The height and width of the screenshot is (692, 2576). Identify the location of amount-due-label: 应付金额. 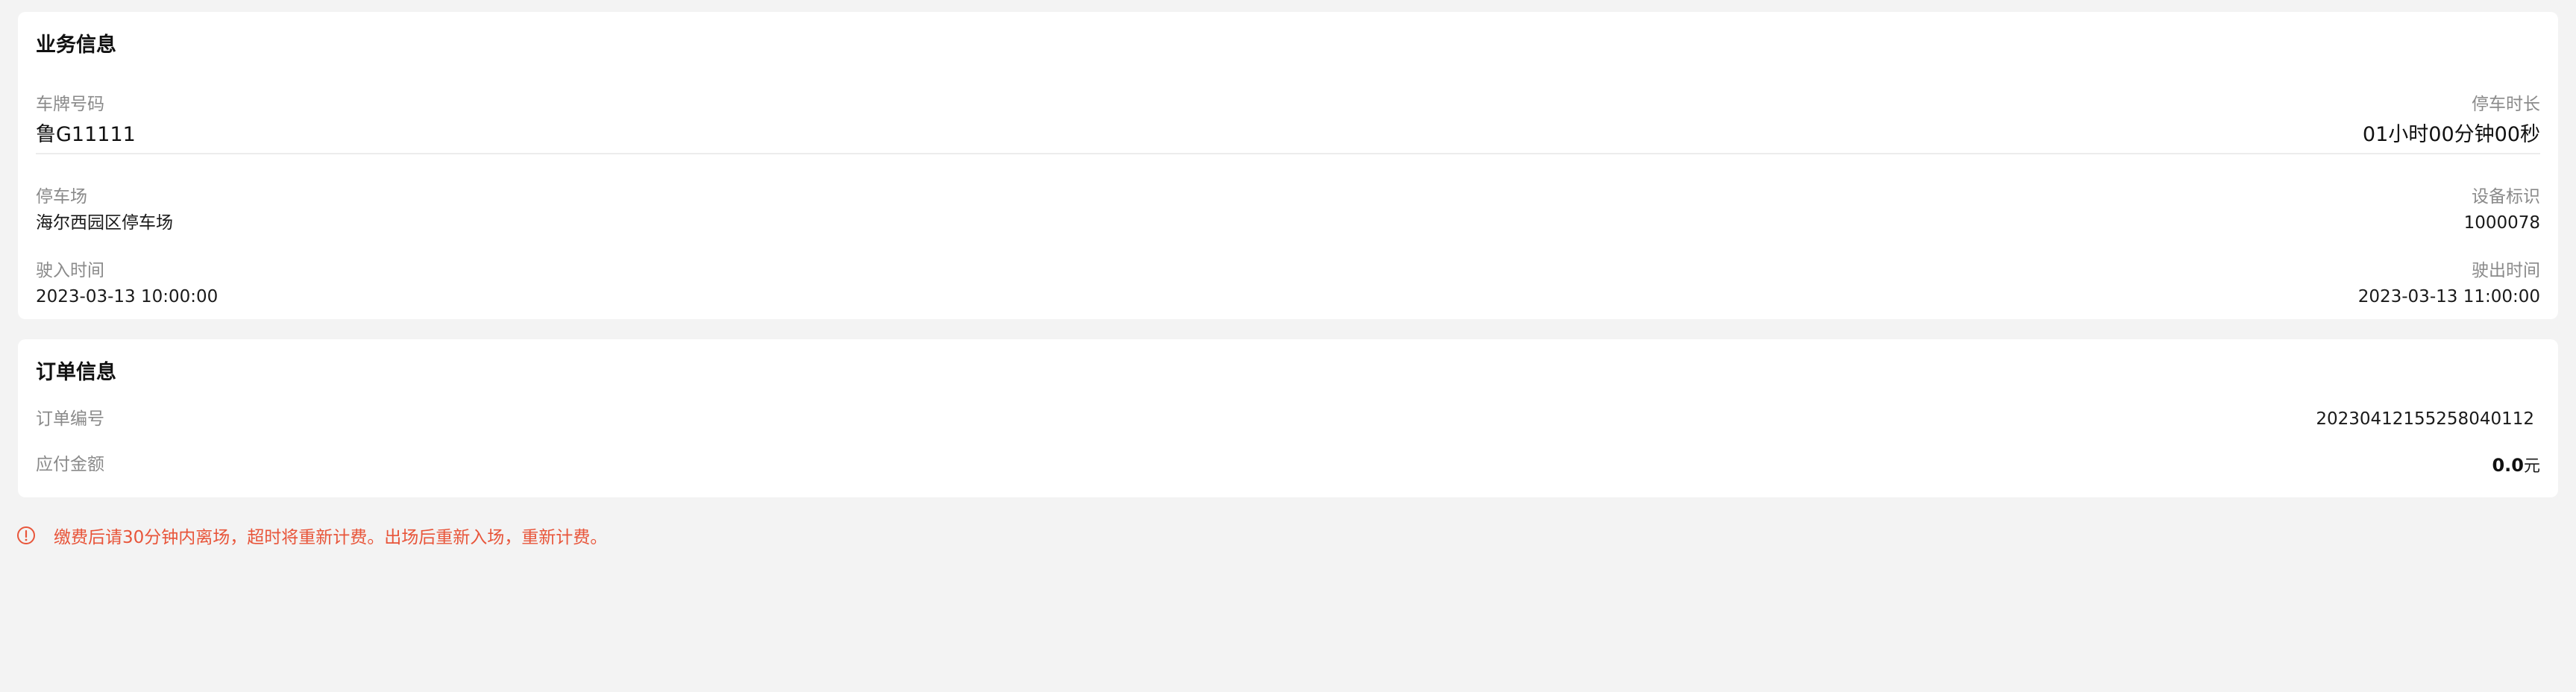
(70, 464).